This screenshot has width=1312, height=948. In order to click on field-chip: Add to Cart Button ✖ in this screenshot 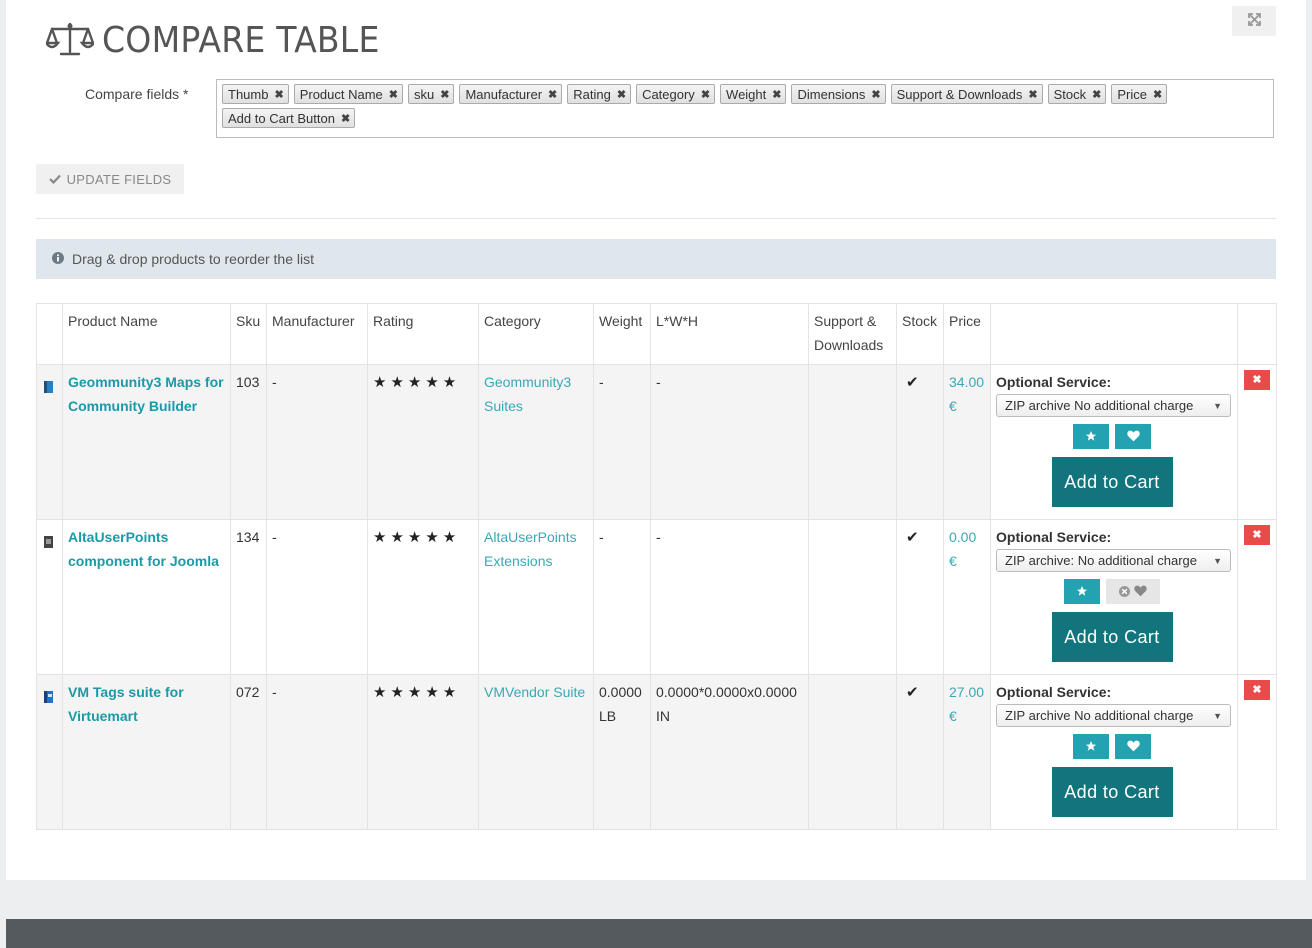, I will do `click(289, 118)`.